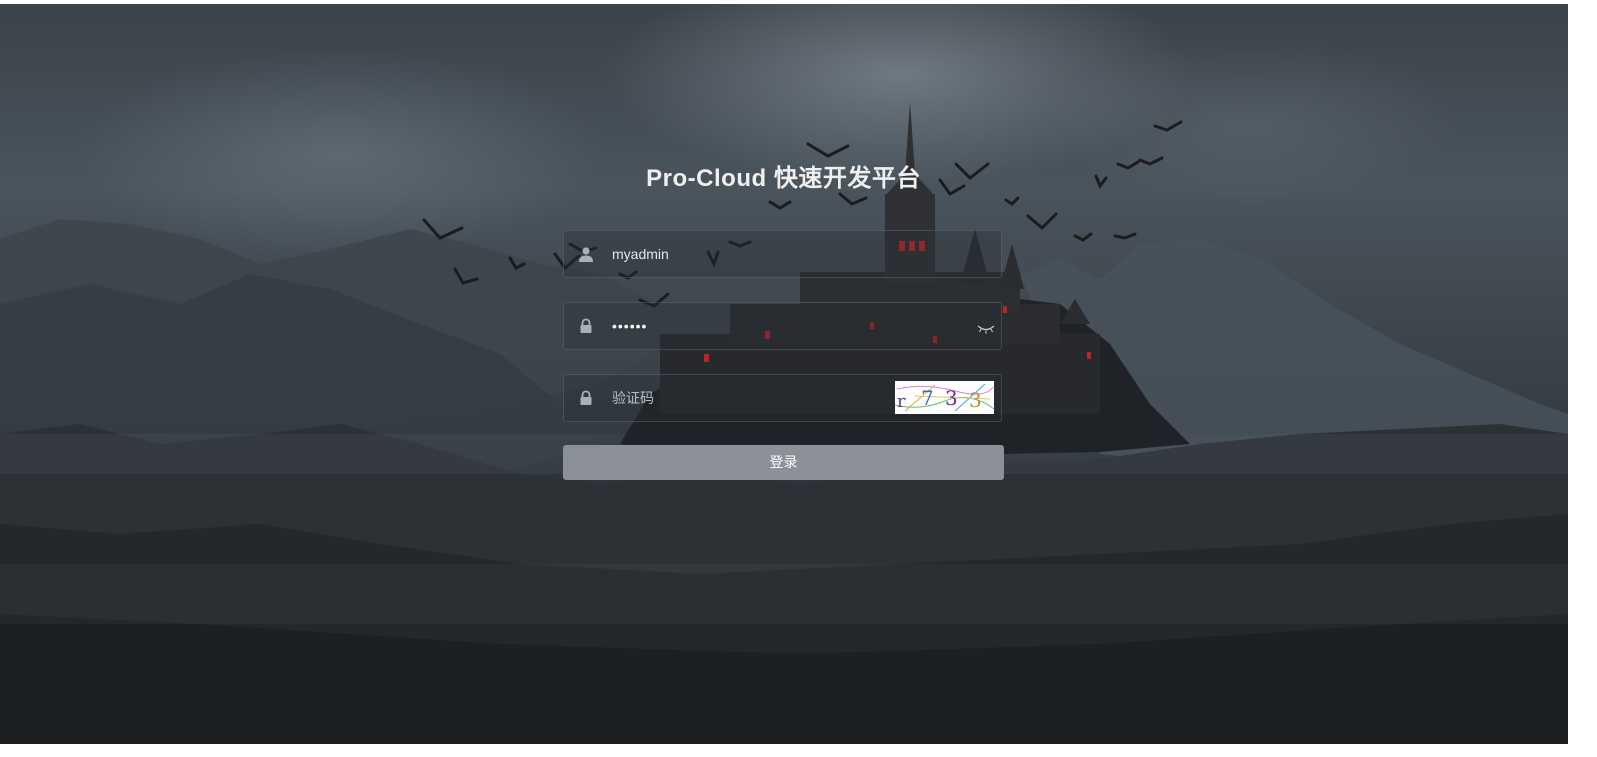 The height and width of the screenshot is (757, 1597). I want to click on password-field: ••••••, so click(782, 326).